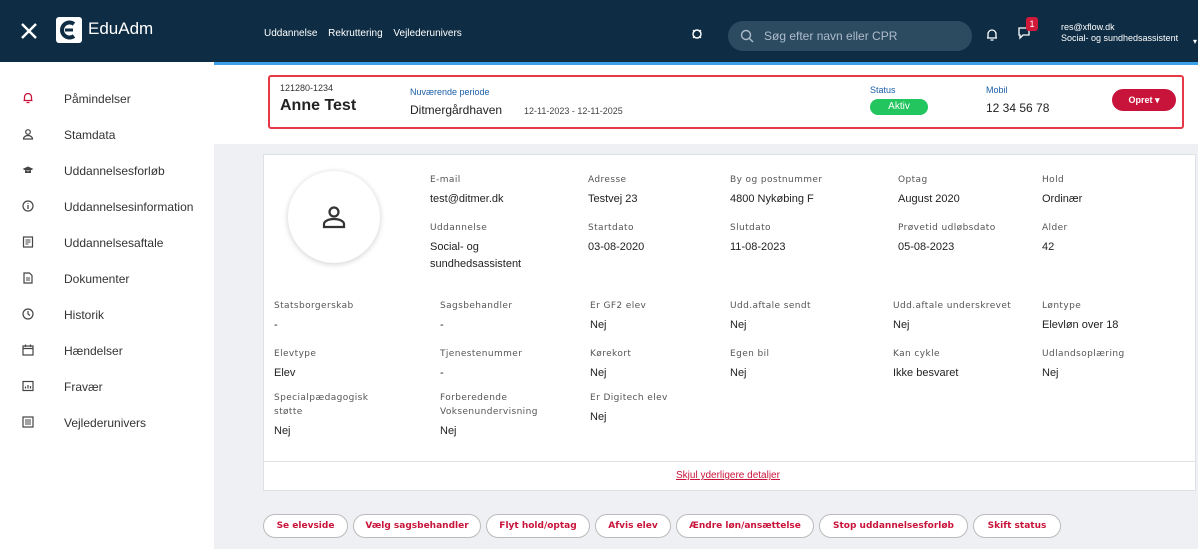 Image resolution: width=1198 pixels, height=549 pixels. Describe the element at coordinates (318, 105) in the screenshot. I see `student-name: Anne Test` at that location.